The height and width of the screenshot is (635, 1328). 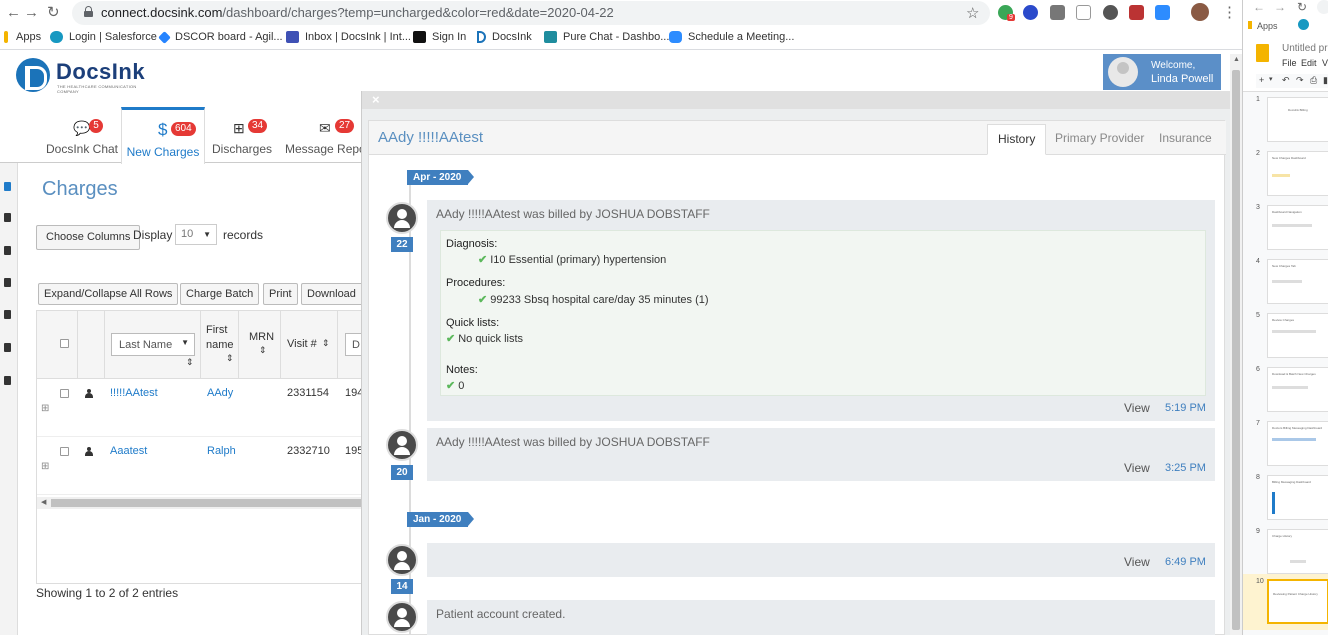 I want to click on redo-icon: ↷, so click(x=1300, y=80).